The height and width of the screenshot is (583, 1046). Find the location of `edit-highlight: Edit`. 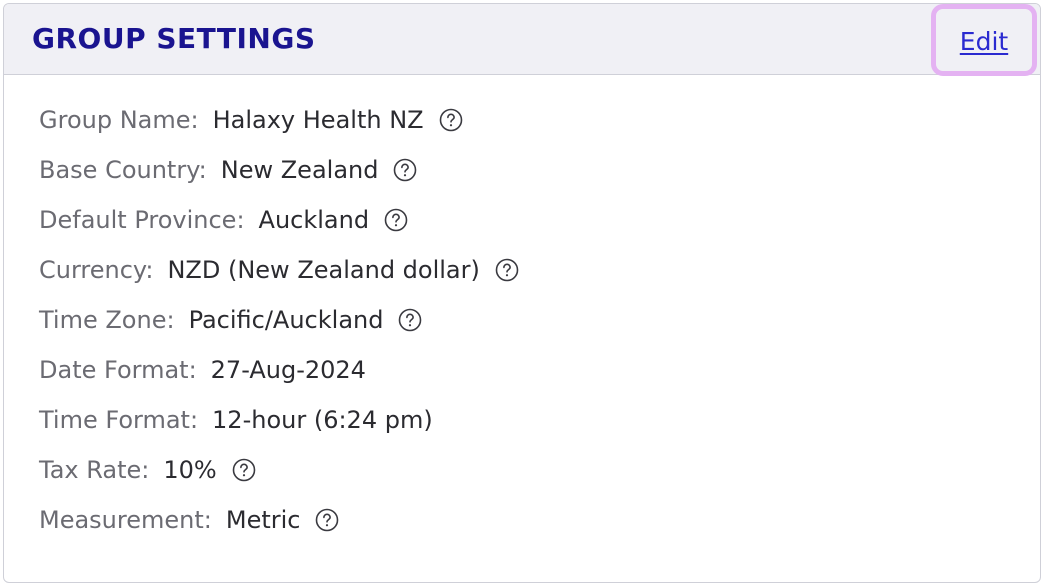

edit-highlight: Edit is located at coordinates (984, 40).